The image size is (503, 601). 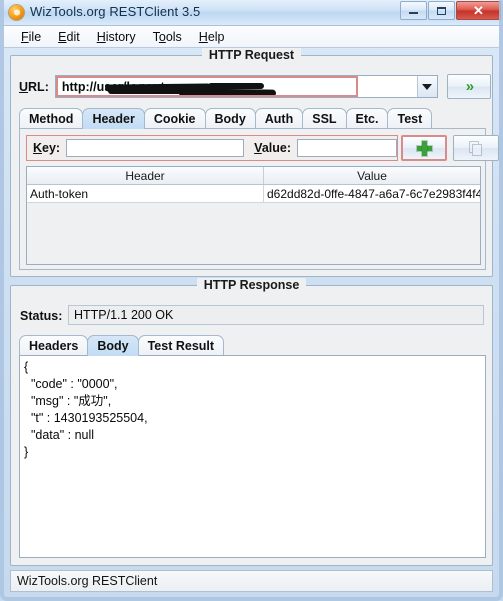 I want to click on tab-header: Header, so click(x=113, y=118).